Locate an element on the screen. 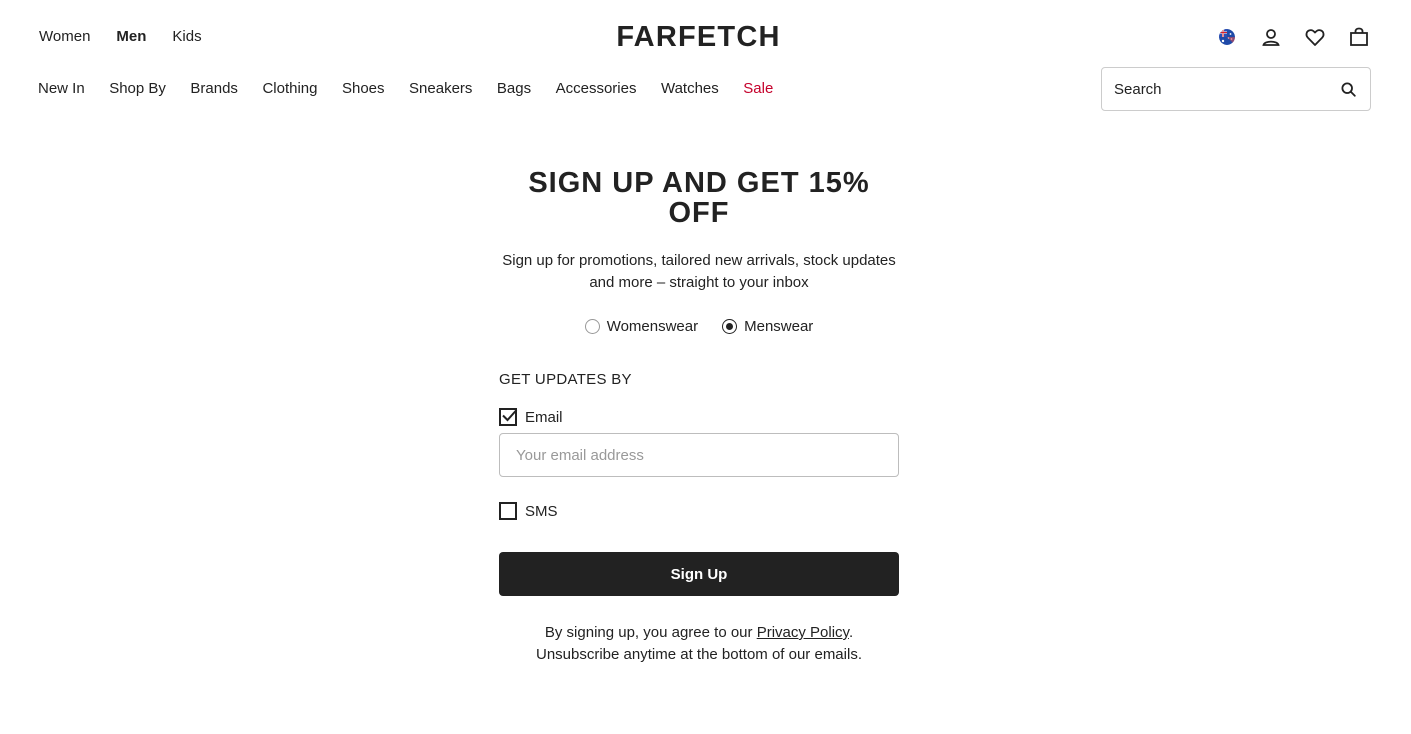 Image resolution: width=1411 pixels, height=734 pixels. sms-checkbox-label: SMS is located at coordinates (541, 511).